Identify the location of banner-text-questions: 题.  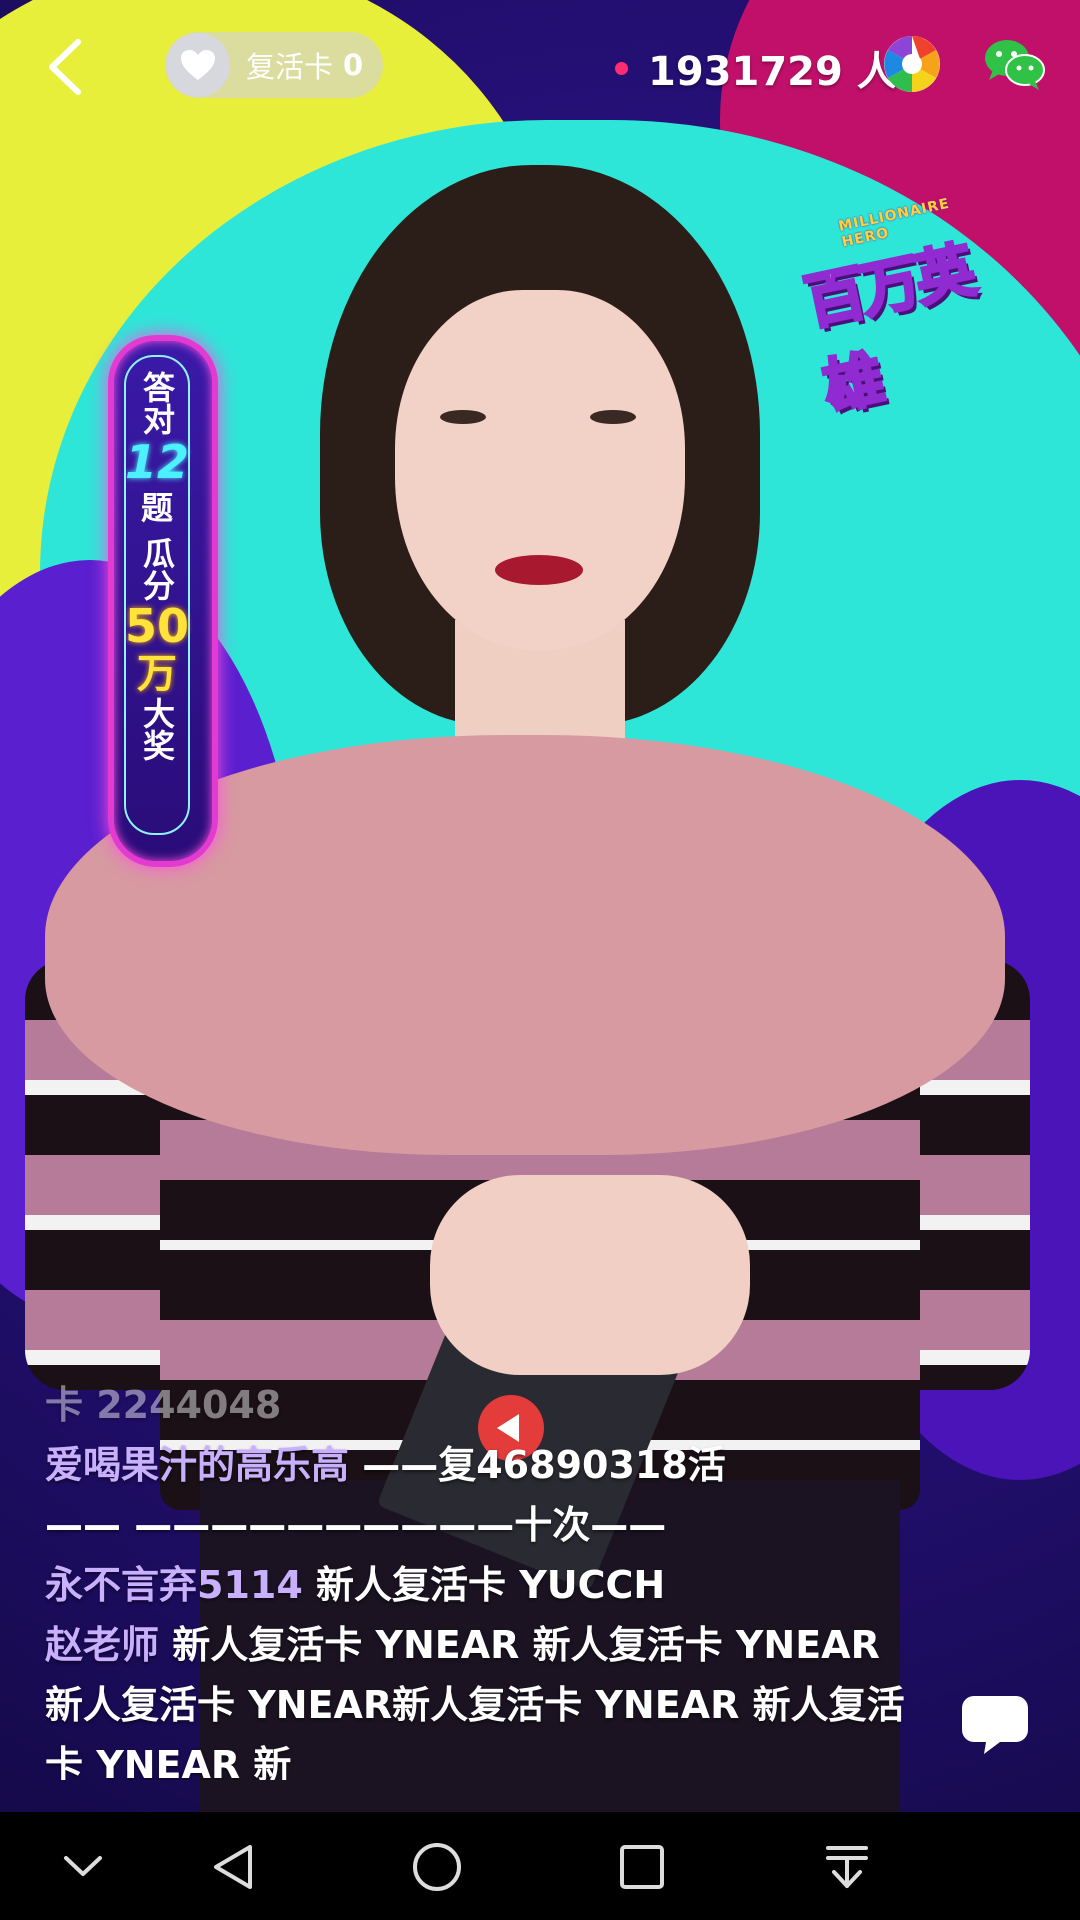
(156, 508).